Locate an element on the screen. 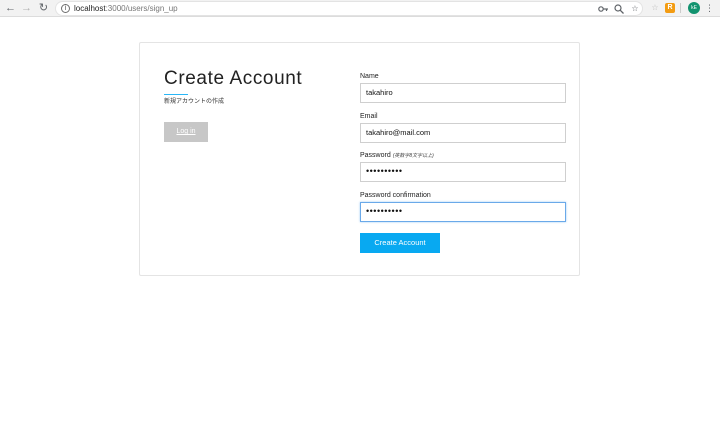  profile-avatar: kE is located at coordinates (694, 8).